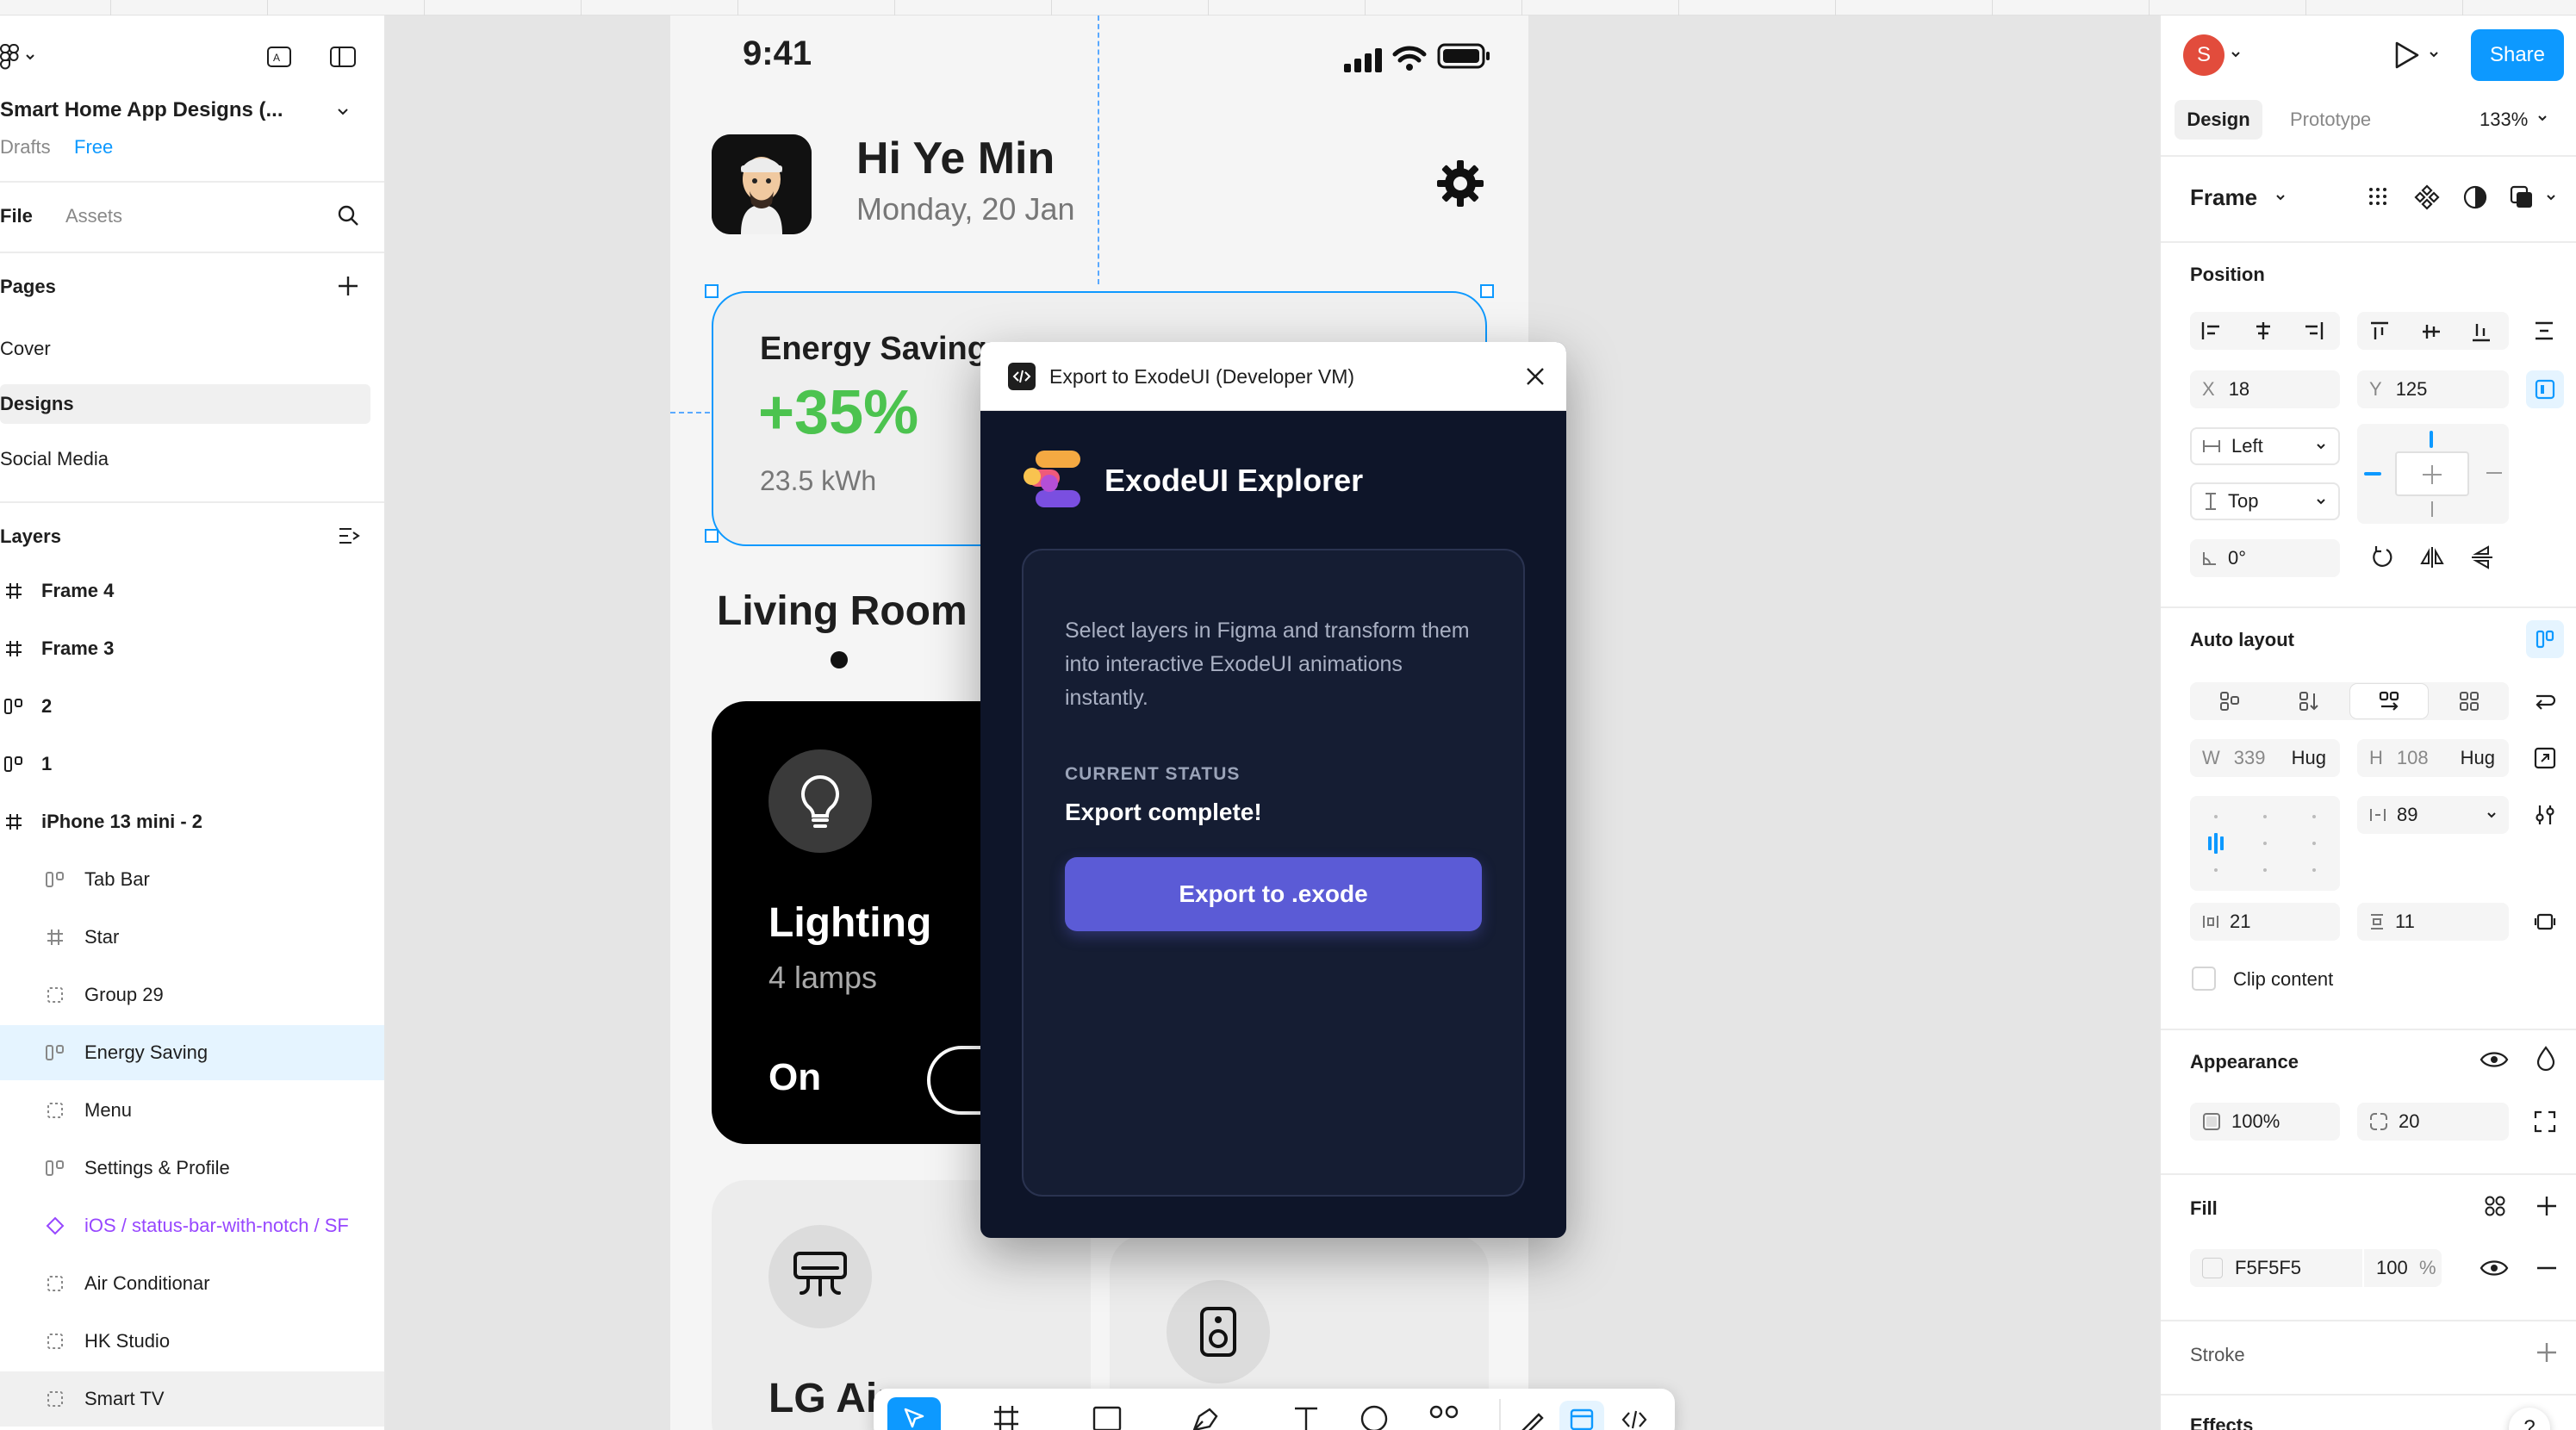 This screenshot has height=1430, width=2576. I want to click on direction-grid-option, so click(2470, 701).